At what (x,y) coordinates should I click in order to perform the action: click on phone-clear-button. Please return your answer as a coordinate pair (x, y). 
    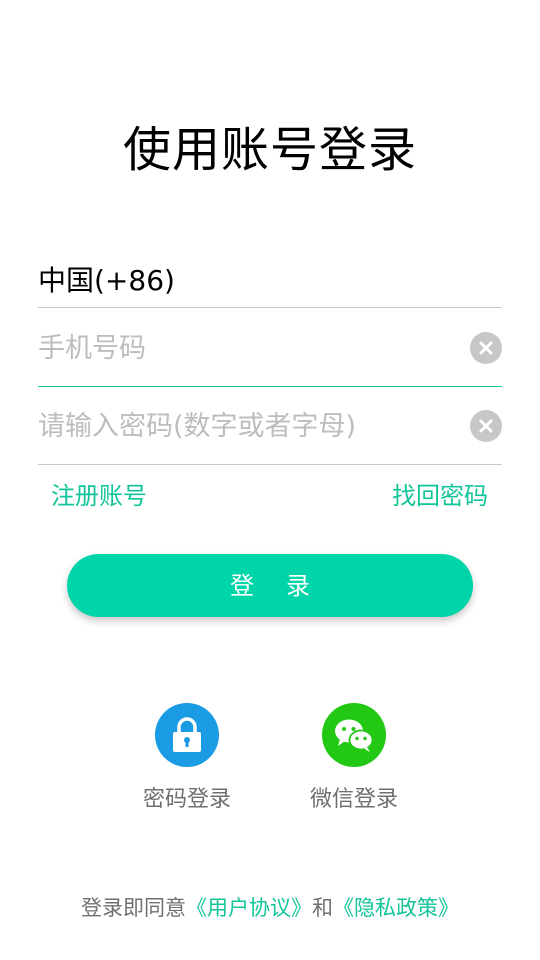
    Looking at the image, I should click on (486, 348).